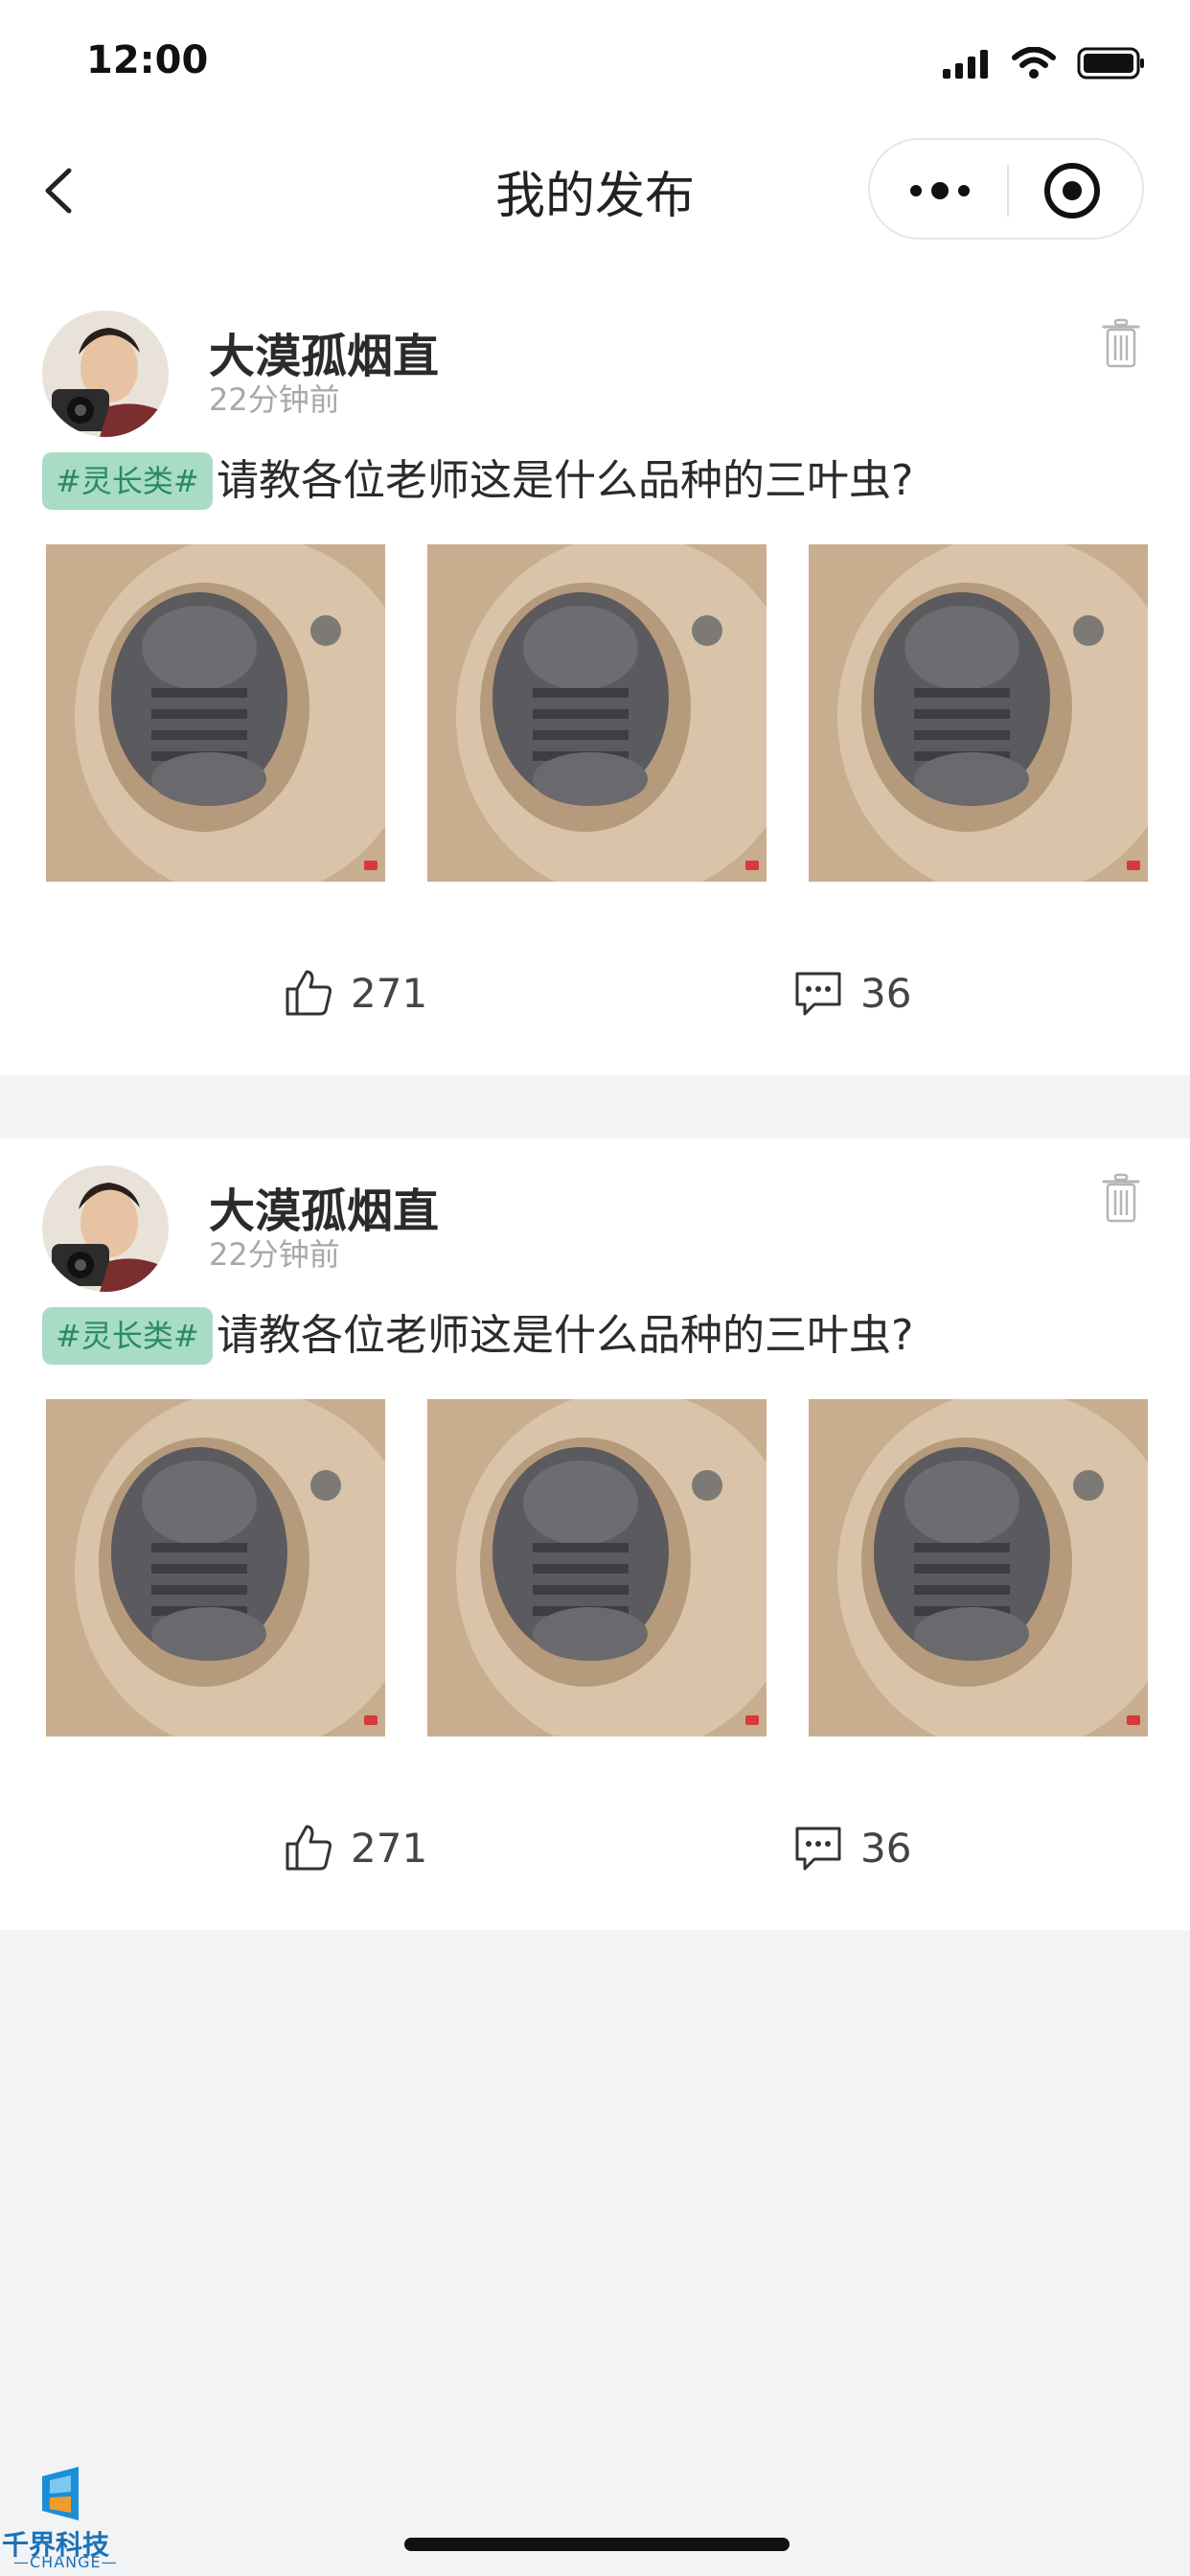 The width and height of the screenshot is (1190, 2576). Describe the element at coordinates (148, 60) in the screenshot. I see `status-time: 12:00` at that location.